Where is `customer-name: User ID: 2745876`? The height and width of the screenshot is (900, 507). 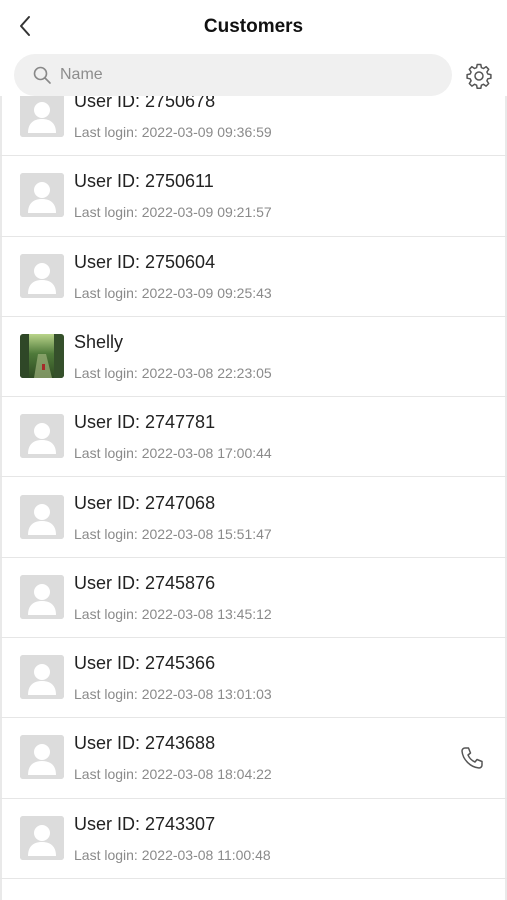 customer-name: User ID: 2745876 is located at coordinates (145, 582).